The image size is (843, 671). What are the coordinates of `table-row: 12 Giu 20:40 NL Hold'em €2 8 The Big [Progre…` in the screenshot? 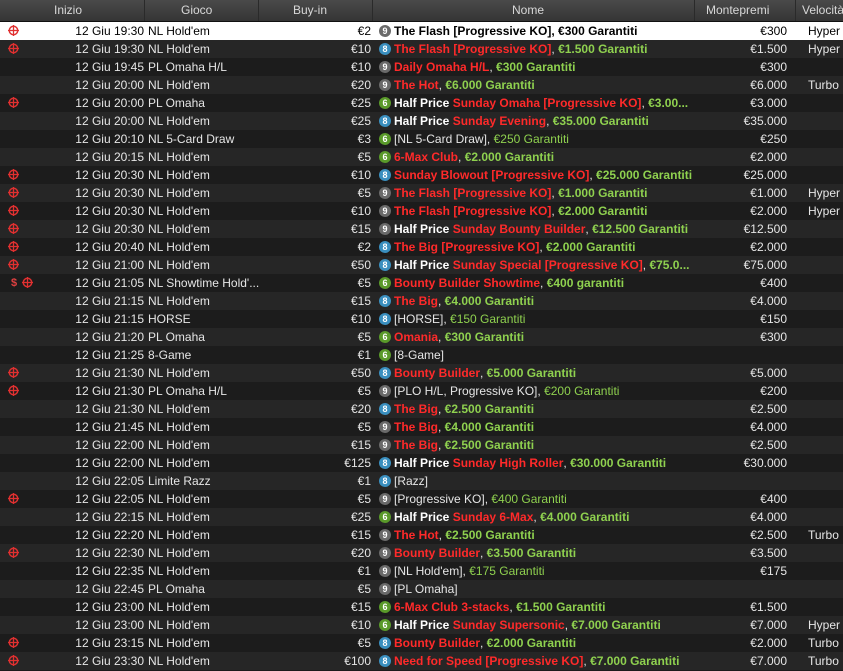 It's located at (421, 247).